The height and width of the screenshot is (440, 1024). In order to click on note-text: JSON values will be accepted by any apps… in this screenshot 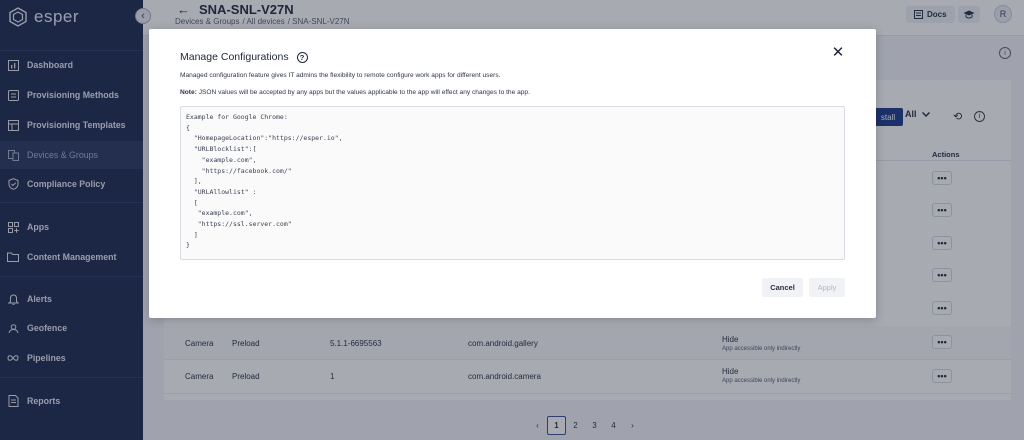, I will do `click(363, 92)`.